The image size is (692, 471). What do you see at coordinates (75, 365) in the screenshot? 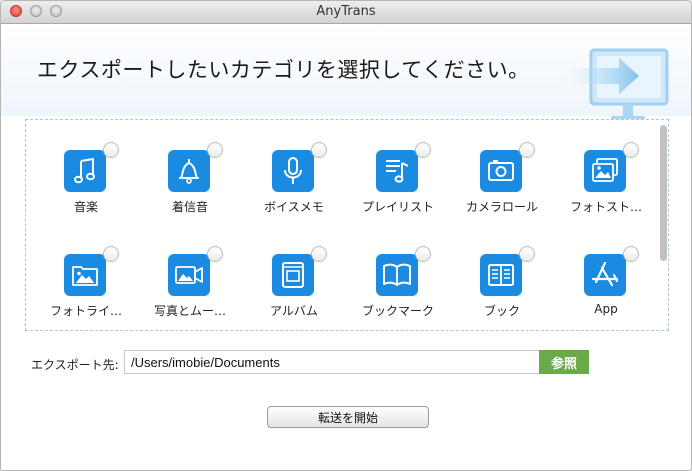
I see `export-destination-label: エクスポート先:` at bounding box center [75, 365].